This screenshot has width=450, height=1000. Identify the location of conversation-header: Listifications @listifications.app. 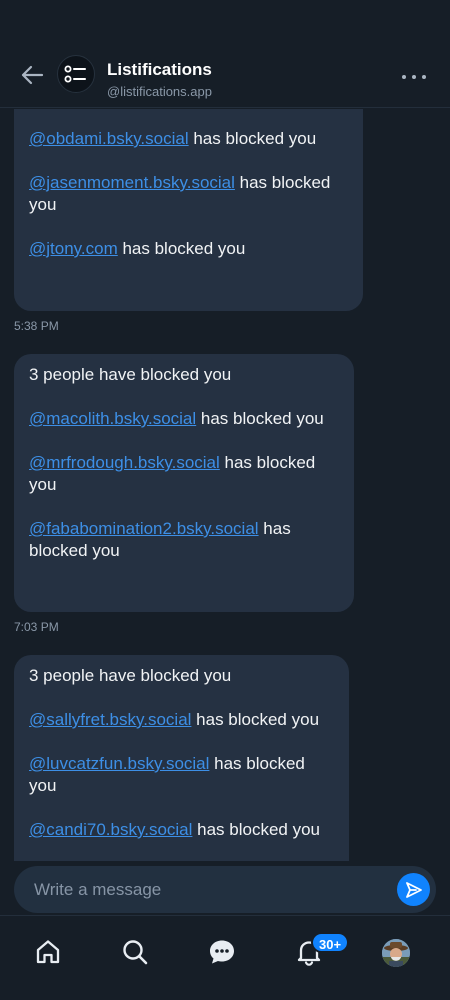
(225, 54).